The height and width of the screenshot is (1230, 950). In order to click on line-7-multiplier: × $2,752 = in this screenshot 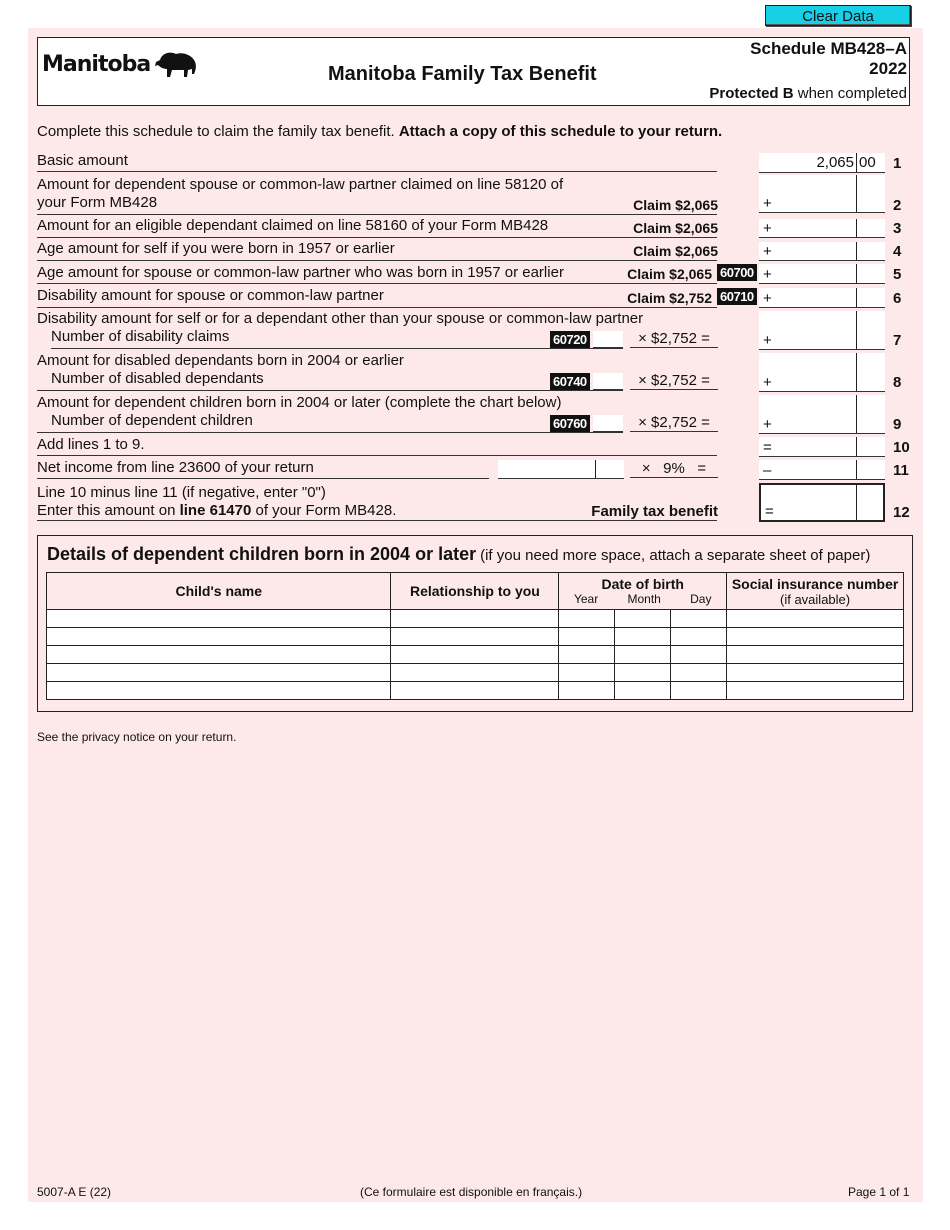, I will do `click(674, 339)`.